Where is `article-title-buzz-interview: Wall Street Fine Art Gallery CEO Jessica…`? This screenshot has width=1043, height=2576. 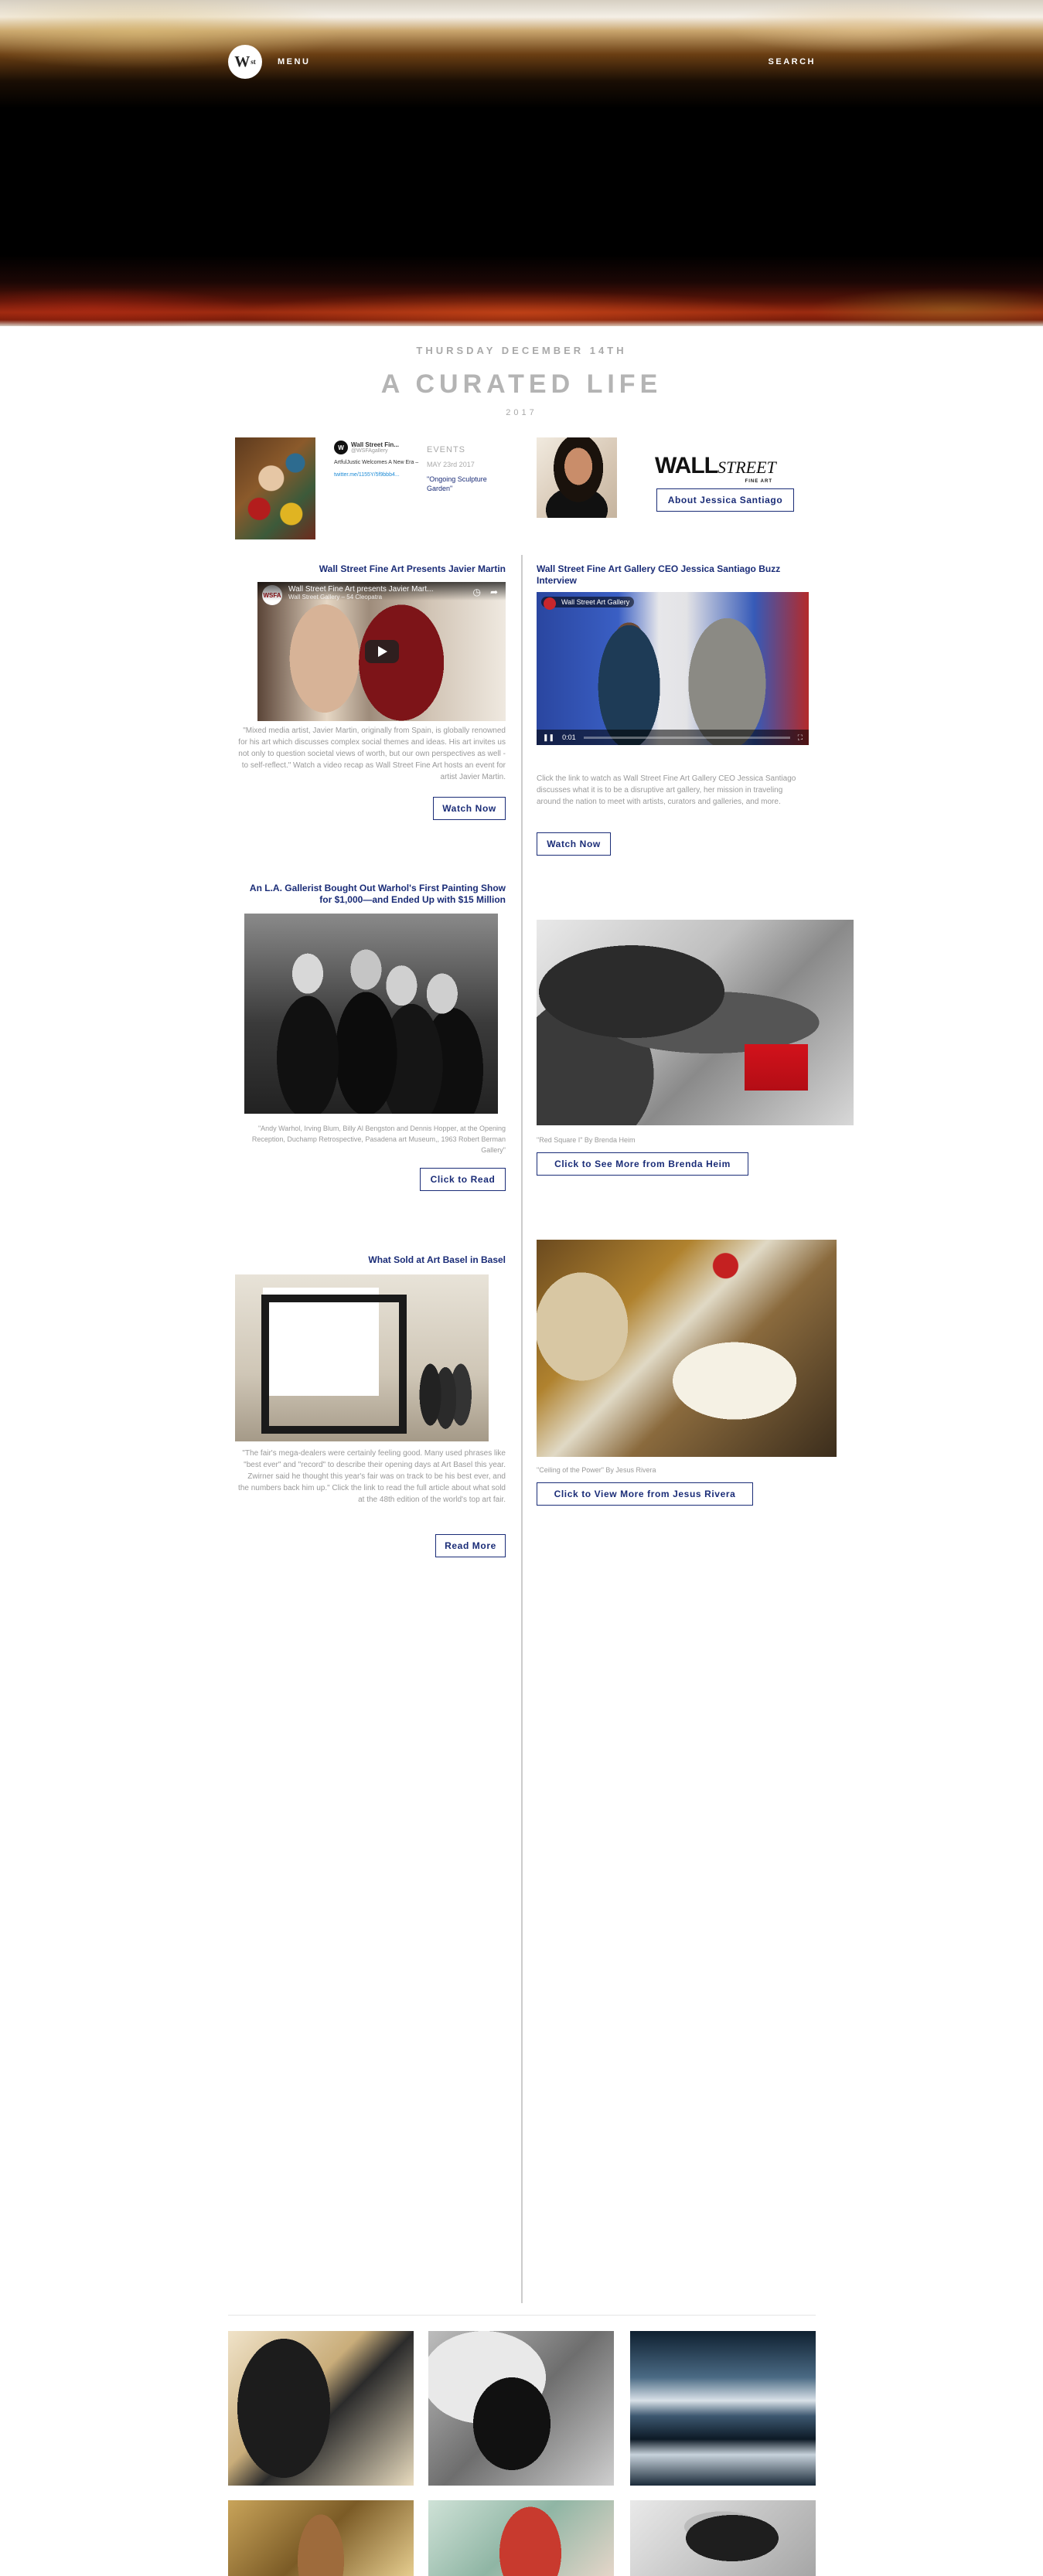
article-title-buzz-interview: Wall Street Fine Art Gallery CEO Jessica… is located at coordinates (673, 575).